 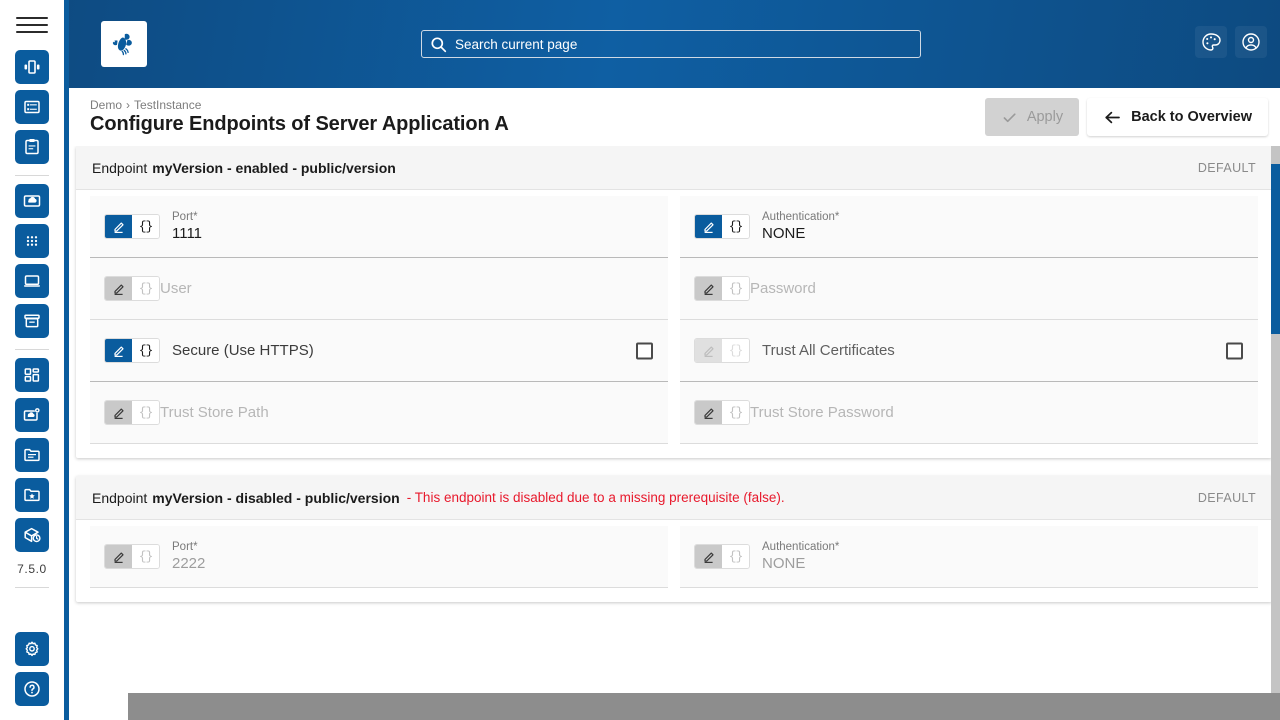 I want to click on endpoint-field-rows: {} Port* 2222 {} Authentication* NONE, so click(x=674, y=561).